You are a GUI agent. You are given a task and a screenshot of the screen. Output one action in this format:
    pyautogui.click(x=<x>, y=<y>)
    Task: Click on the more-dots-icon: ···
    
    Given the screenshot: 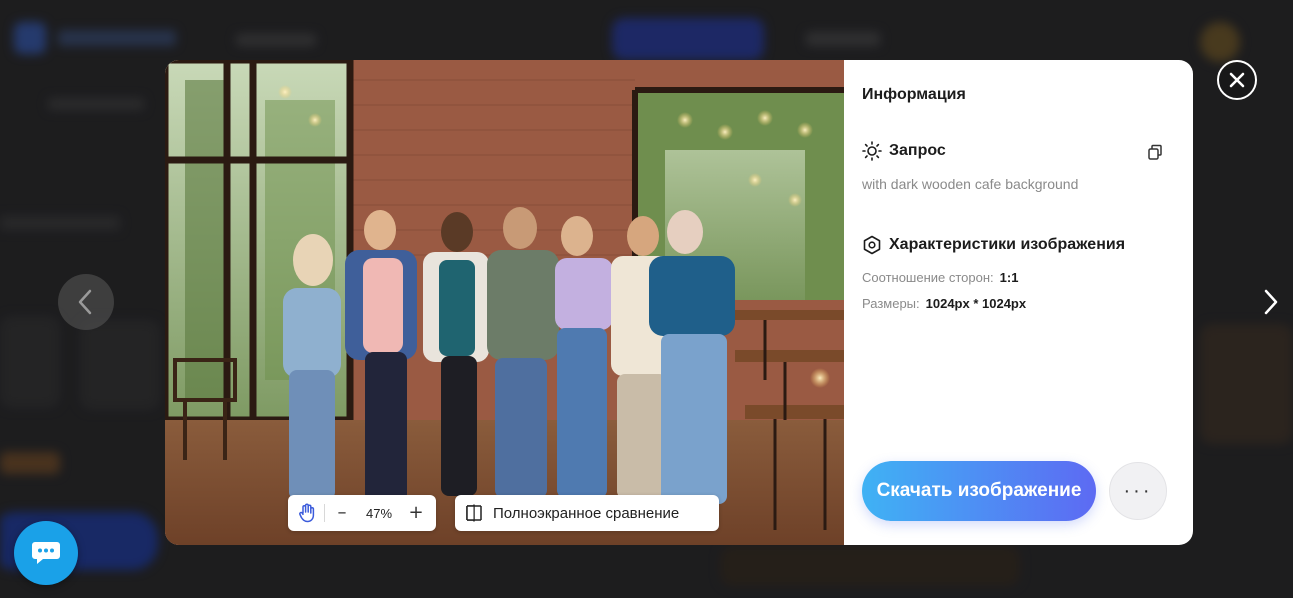 What is the action you would take?
    pyautogui.click(x=1138, y=490)
    